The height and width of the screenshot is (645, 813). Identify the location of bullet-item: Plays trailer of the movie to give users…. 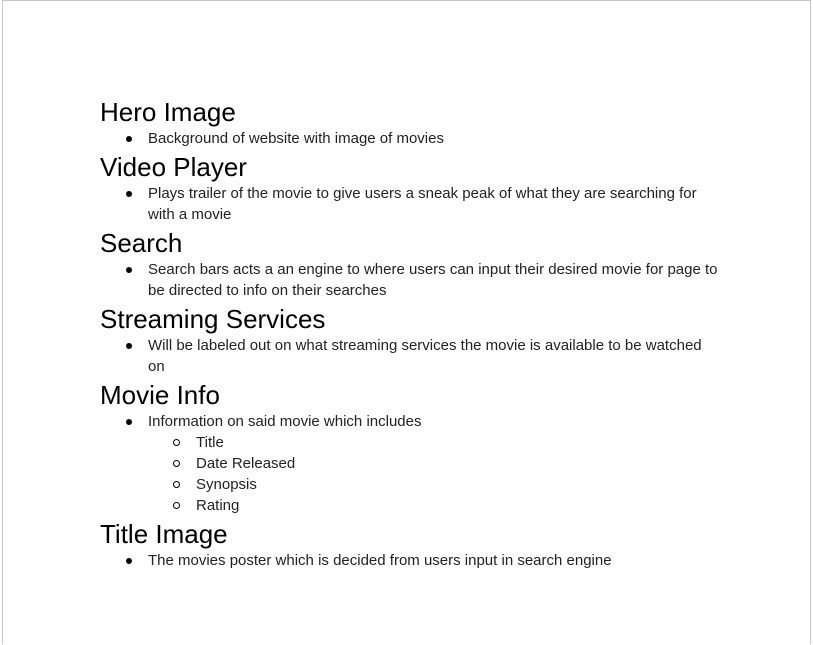
(410, 204).